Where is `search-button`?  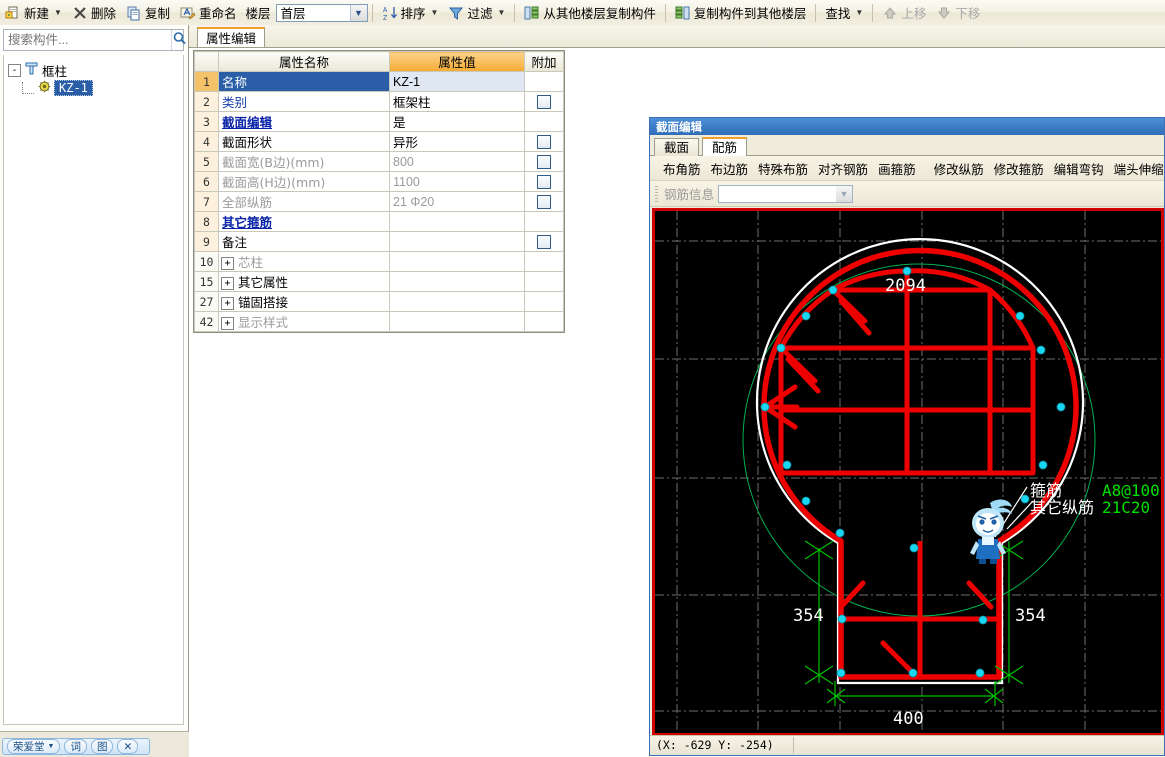 search-button is located at coordinates (179, 40).